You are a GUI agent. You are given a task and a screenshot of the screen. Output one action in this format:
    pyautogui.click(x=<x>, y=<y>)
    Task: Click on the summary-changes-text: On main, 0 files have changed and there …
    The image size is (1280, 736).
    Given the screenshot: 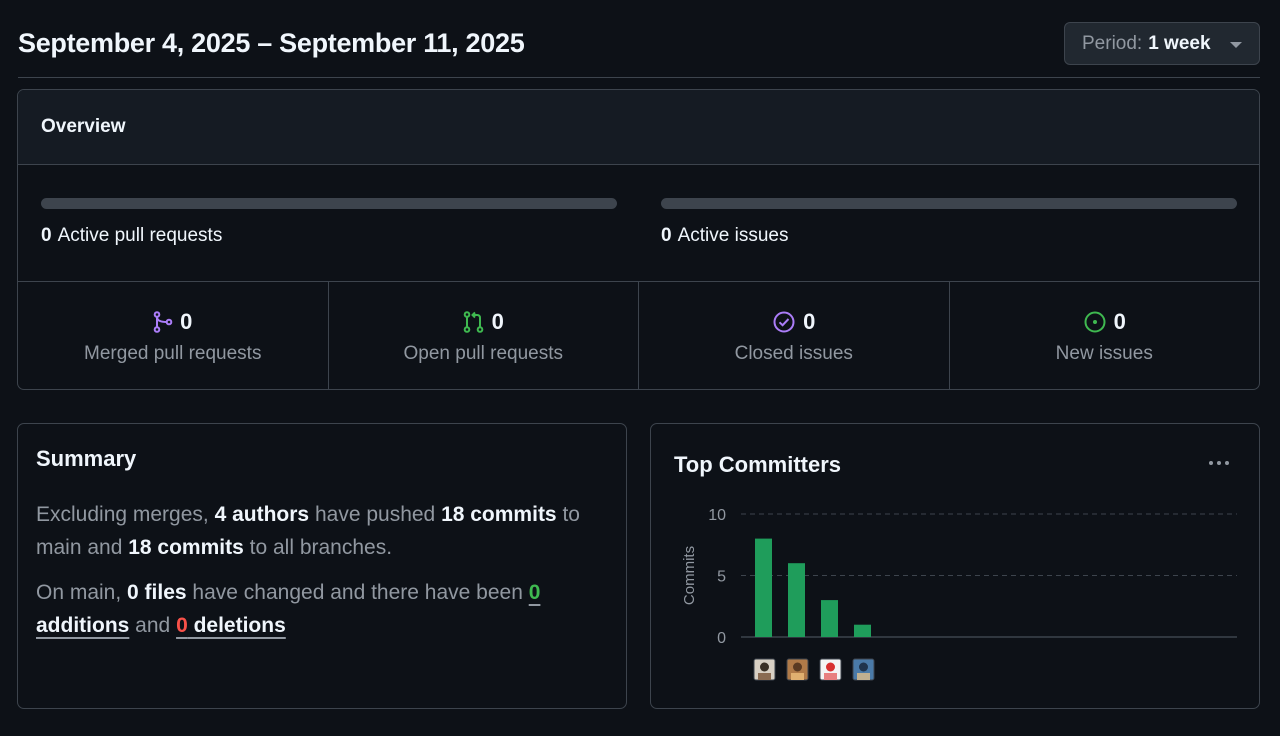 What is the action you would take?
    pyautogui.click(x=322, y=609)
    